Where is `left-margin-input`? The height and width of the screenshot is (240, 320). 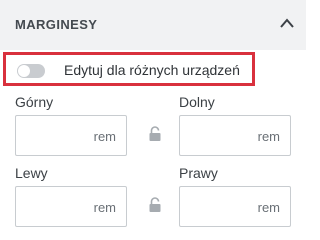
left-margin-input is located at coordinates (59, 208).